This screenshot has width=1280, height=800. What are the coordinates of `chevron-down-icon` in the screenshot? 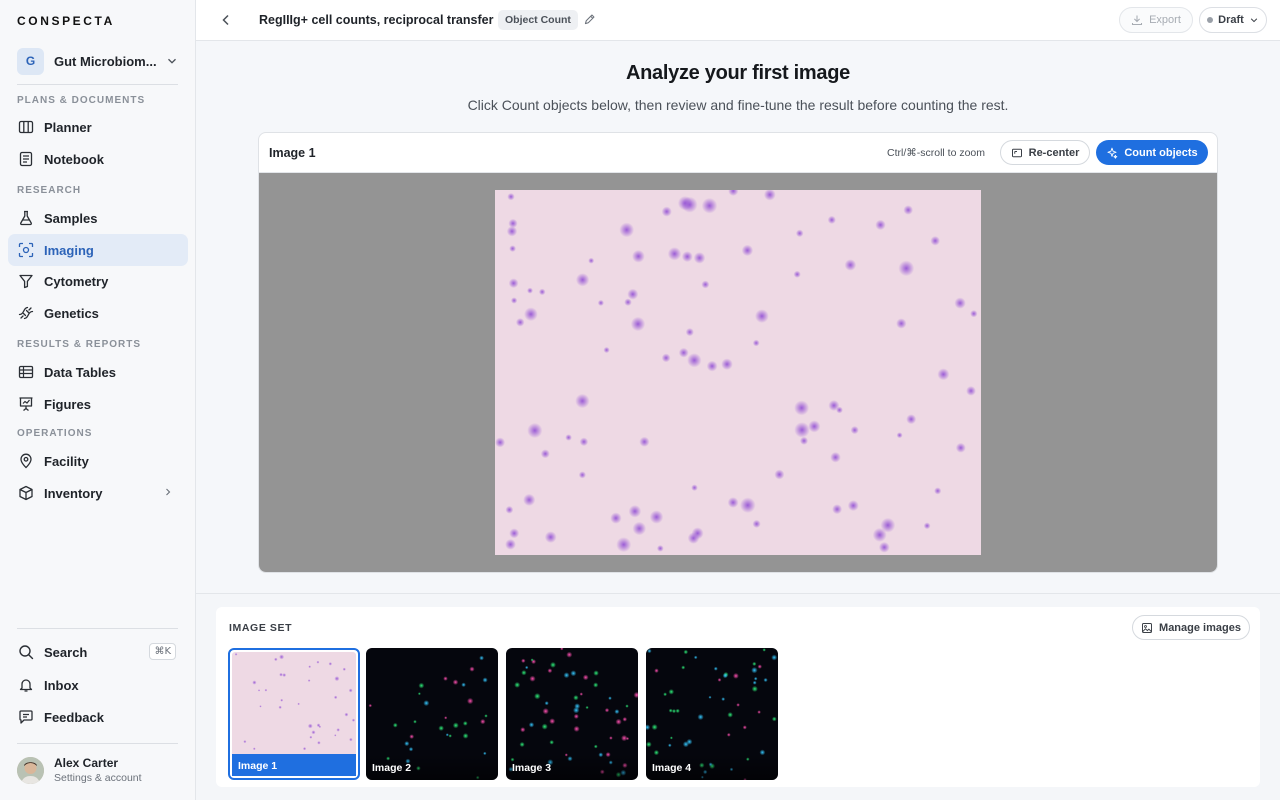 It's located at (1253, 20).